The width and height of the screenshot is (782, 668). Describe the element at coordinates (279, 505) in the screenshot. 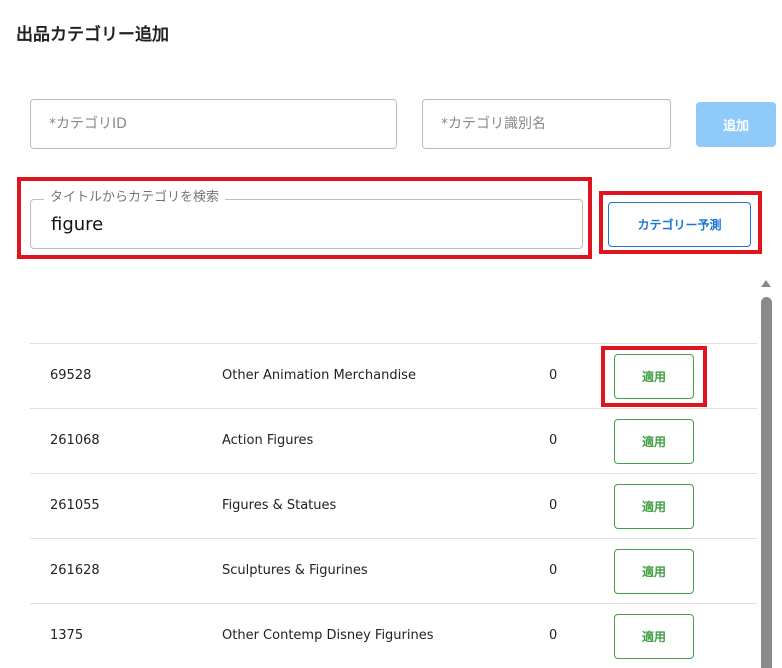

I see `category-name: Figures & Statues` at that location.